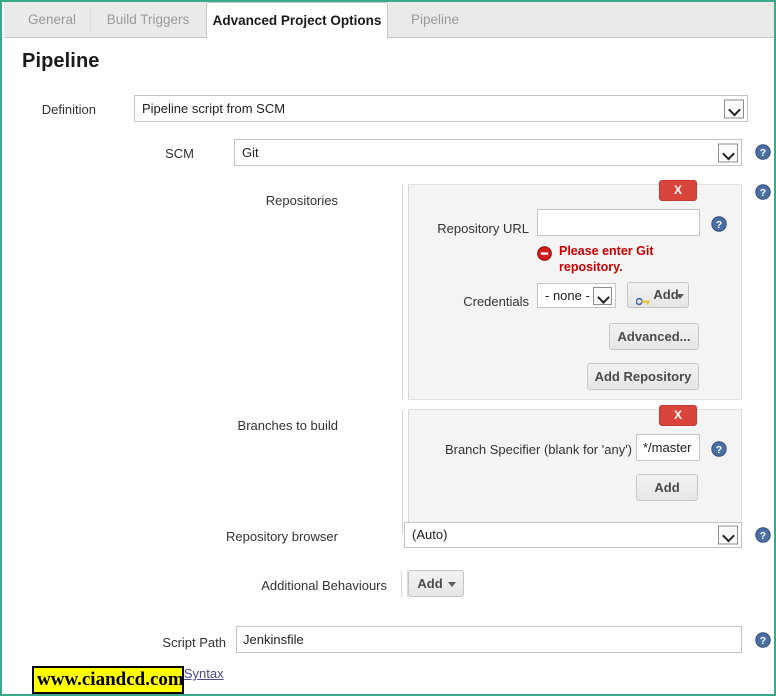  I want to click on definition-select-value: Pipeline script from SCM, so click(214, 108).